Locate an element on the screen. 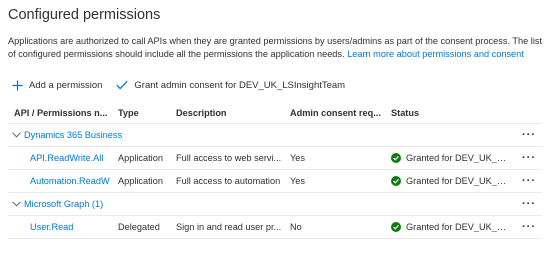 Image resolution: width=550 pixels, height=258 pixels. permission-link: User.Read is located at coordinates (60, 227).